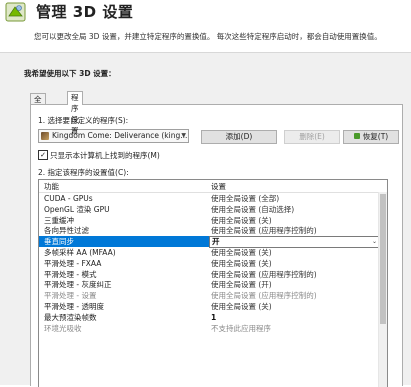 The image size is (411, 387). I want to click on table-row: 各向异性过滤 使用全局设置 (应用程序控制的), so click(209, 230).